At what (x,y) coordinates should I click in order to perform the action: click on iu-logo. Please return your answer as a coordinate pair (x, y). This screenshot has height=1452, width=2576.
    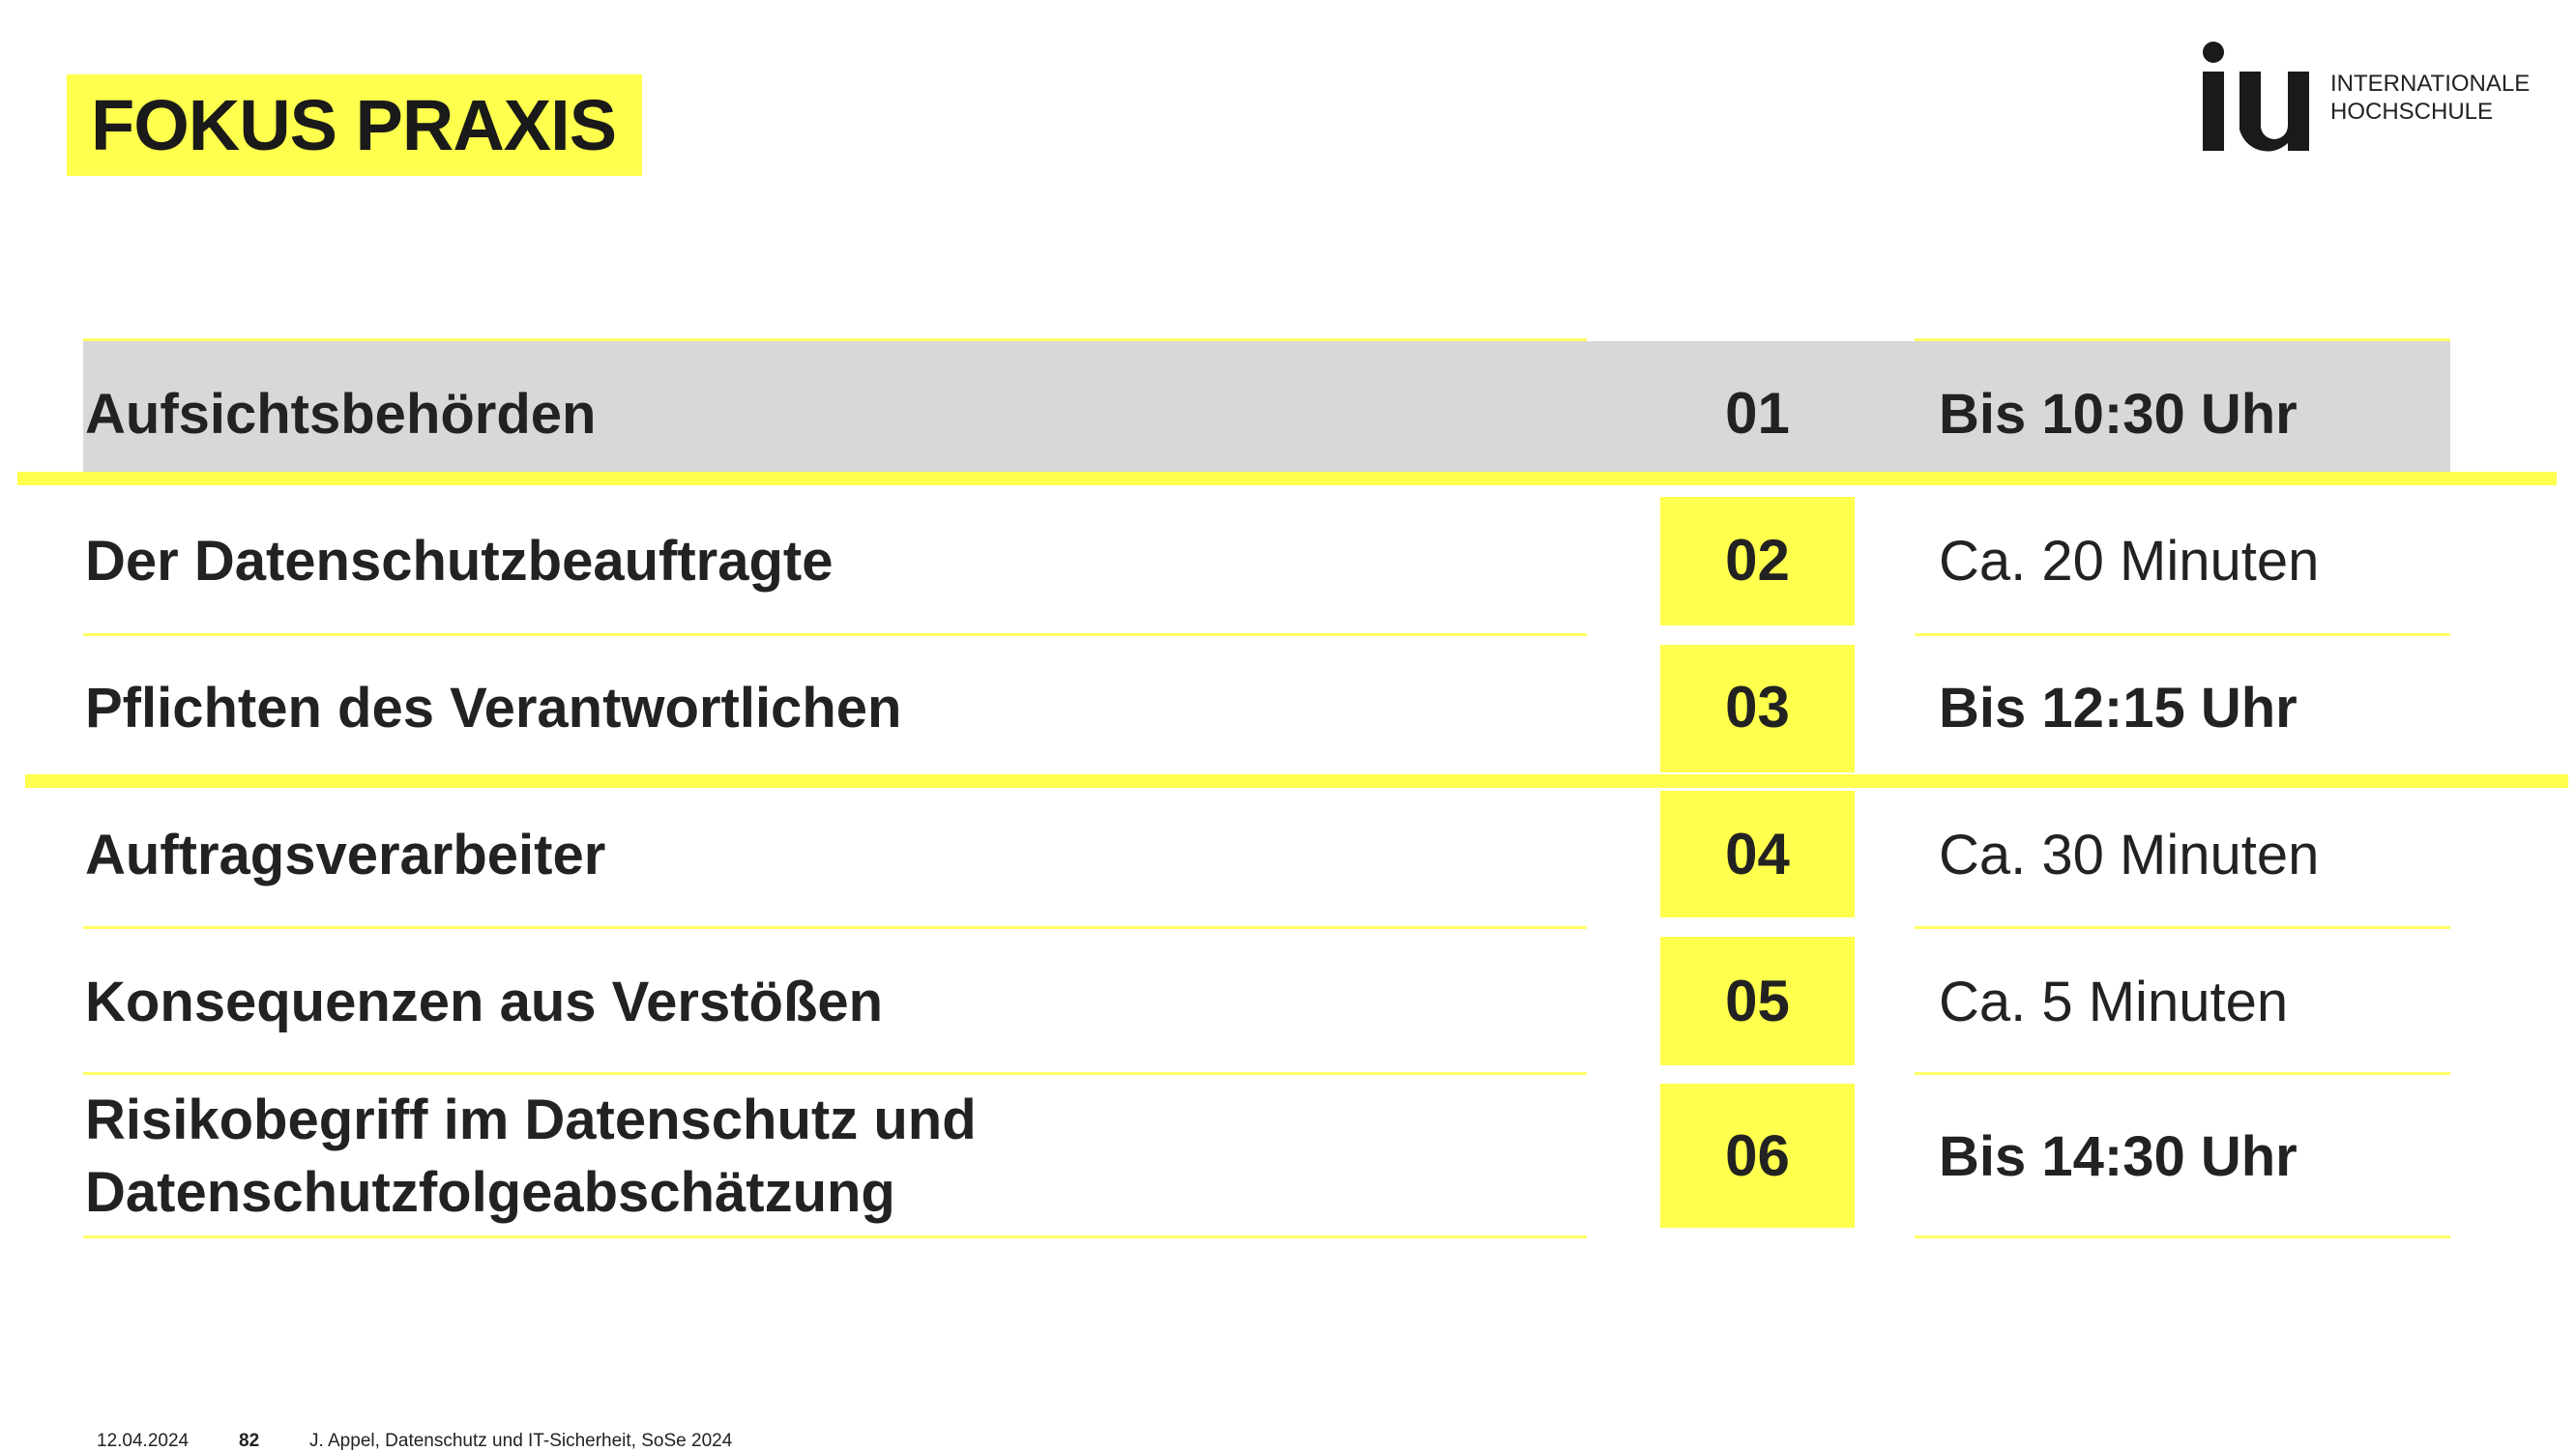
    Looking at the image, I should click on (2256, 97).